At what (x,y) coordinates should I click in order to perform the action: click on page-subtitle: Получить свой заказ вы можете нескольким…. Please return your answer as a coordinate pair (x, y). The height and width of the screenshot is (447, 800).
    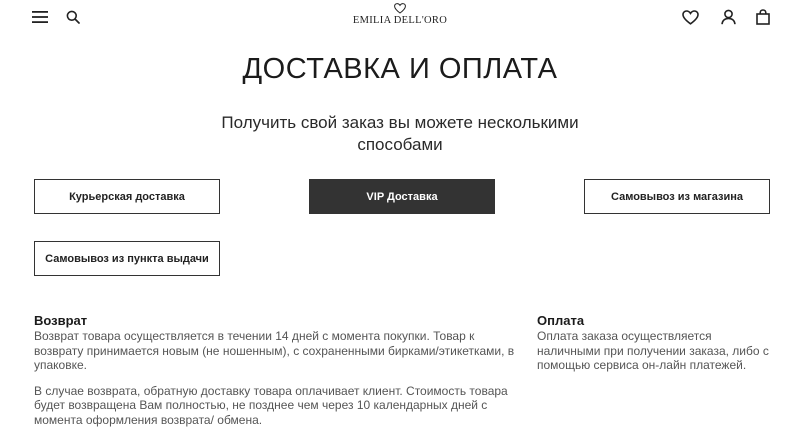
    Looking at the image, I should click on (400, 133).